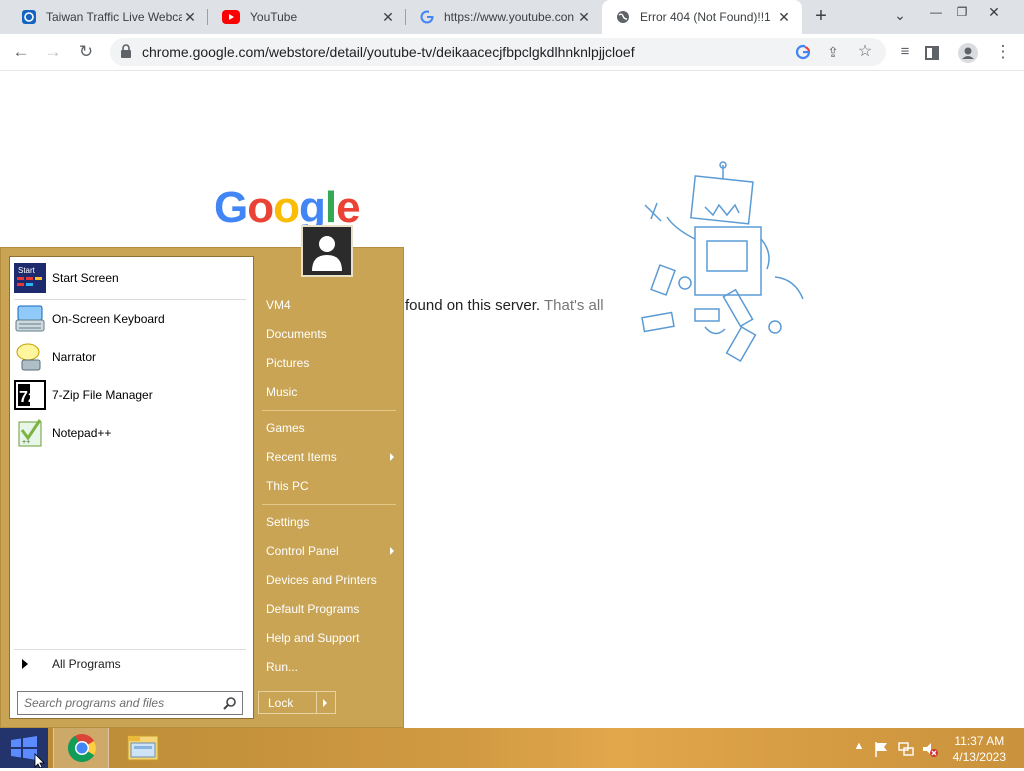 This screenshot has height=771, width=1024. I want to click on svg-text: 7z, so click(27, 397).